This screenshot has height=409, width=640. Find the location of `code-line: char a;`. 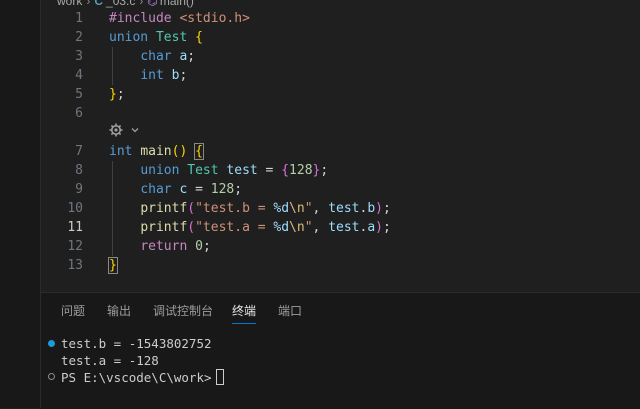

code-line: char a; is located at coordinates (152, 56).